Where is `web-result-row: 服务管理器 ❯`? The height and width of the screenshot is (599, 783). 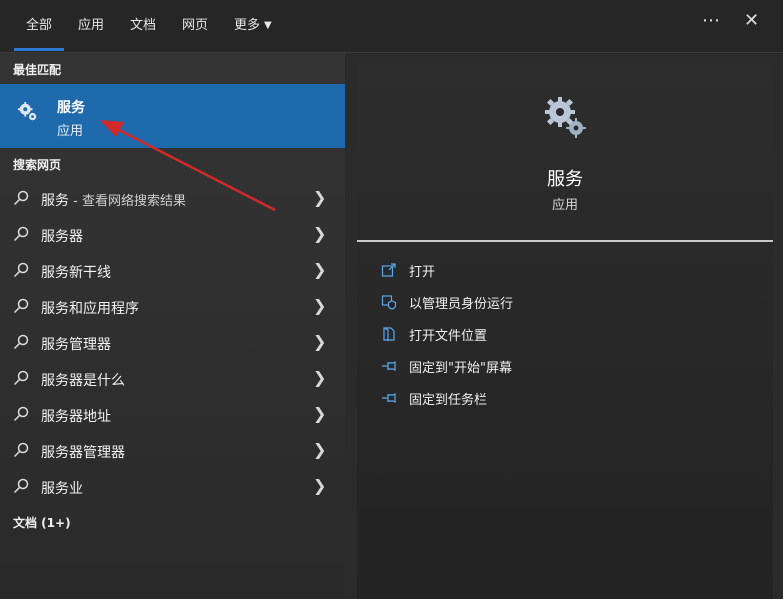 web-result-row: 服务管理器 ❯ is located at coordinates (172, 342).